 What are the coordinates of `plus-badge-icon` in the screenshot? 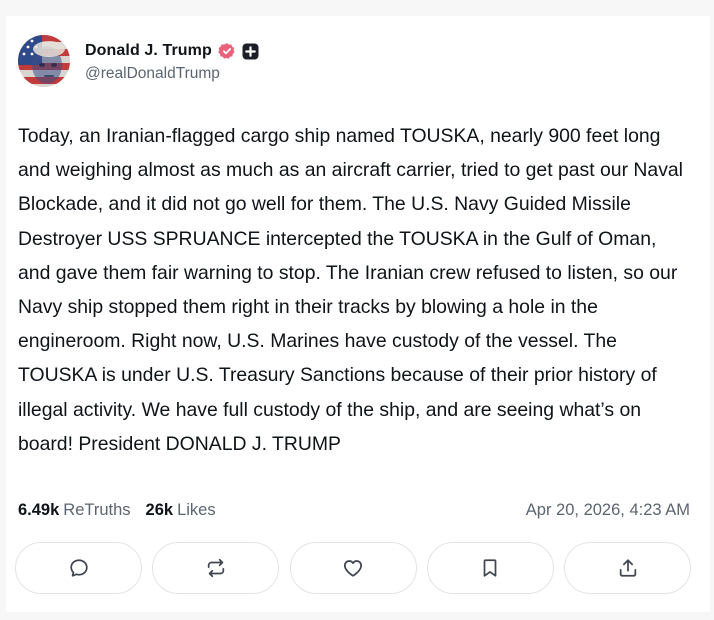 It's located at (250, 51).